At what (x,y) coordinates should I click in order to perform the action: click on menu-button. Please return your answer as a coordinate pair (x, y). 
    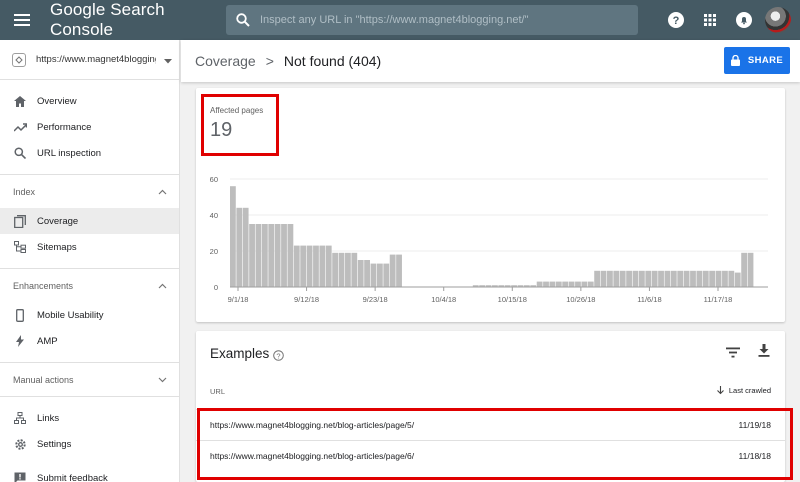
    Looking at the image, I should click on (22, 20).